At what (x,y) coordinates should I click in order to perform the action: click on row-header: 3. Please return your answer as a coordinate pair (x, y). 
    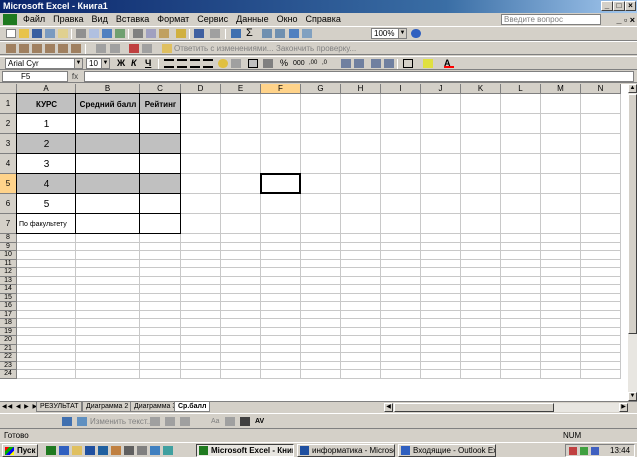
    Looking at the image, I should click on (8, 144).